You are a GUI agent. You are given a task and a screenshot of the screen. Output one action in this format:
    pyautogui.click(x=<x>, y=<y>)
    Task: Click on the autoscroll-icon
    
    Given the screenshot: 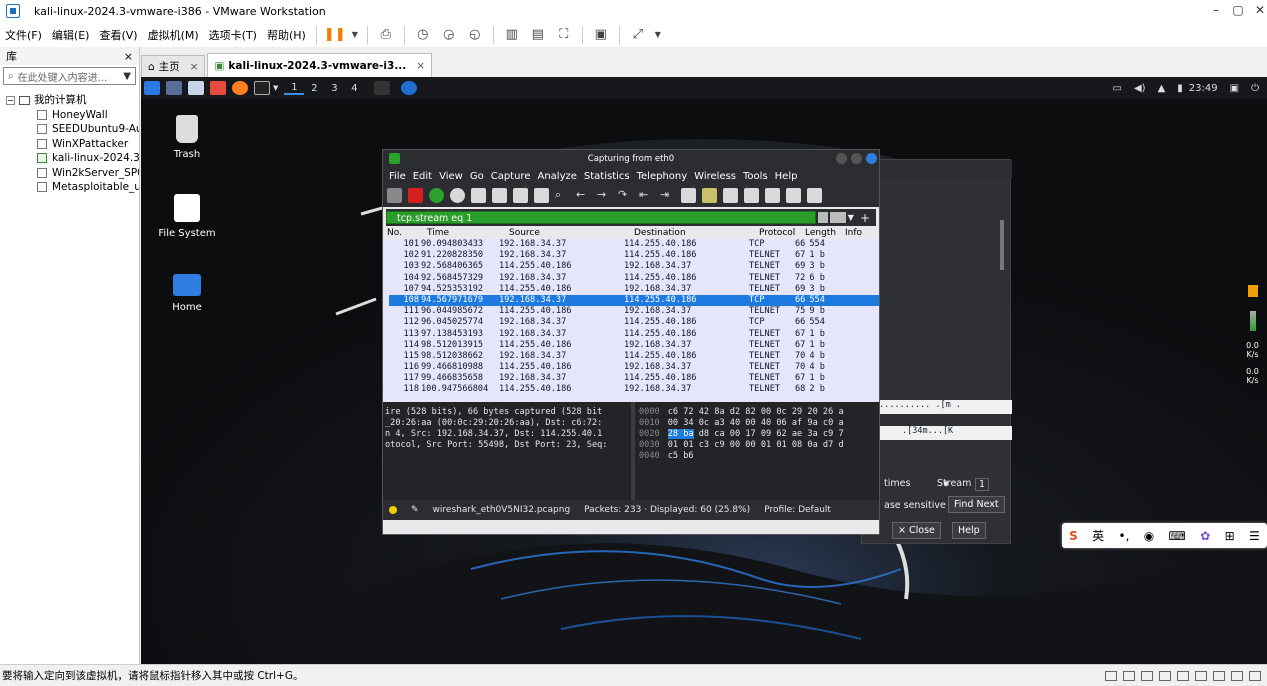 What is the action you would take?
    pyautogui.click(x=688, y=195)
    